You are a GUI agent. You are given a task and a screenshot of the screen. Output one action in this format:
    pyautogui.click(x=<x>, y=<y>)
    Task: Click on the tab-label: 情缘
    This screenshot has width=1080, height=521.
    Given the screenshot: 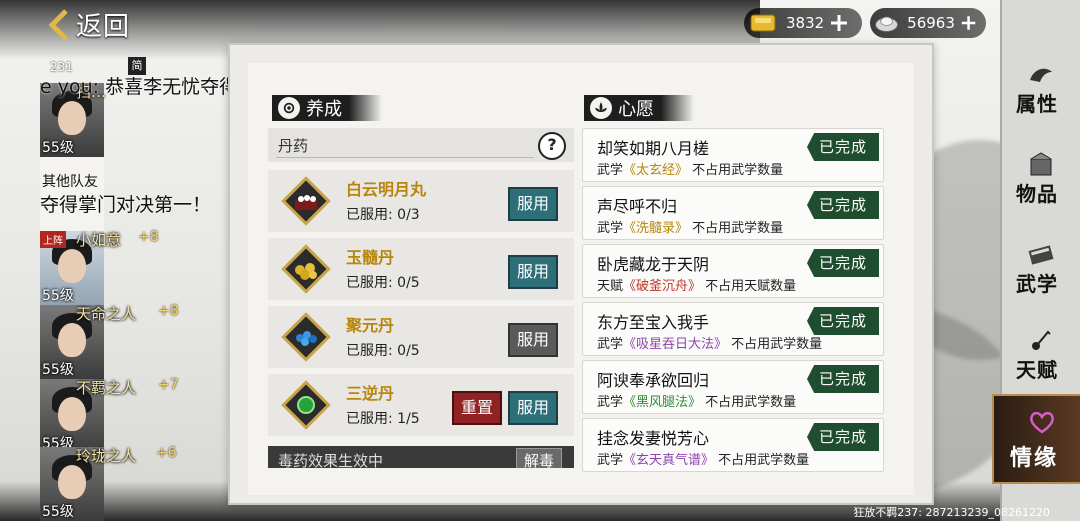 What is the action you would take?
    pyautogui.click(x=1034, y=458)
    